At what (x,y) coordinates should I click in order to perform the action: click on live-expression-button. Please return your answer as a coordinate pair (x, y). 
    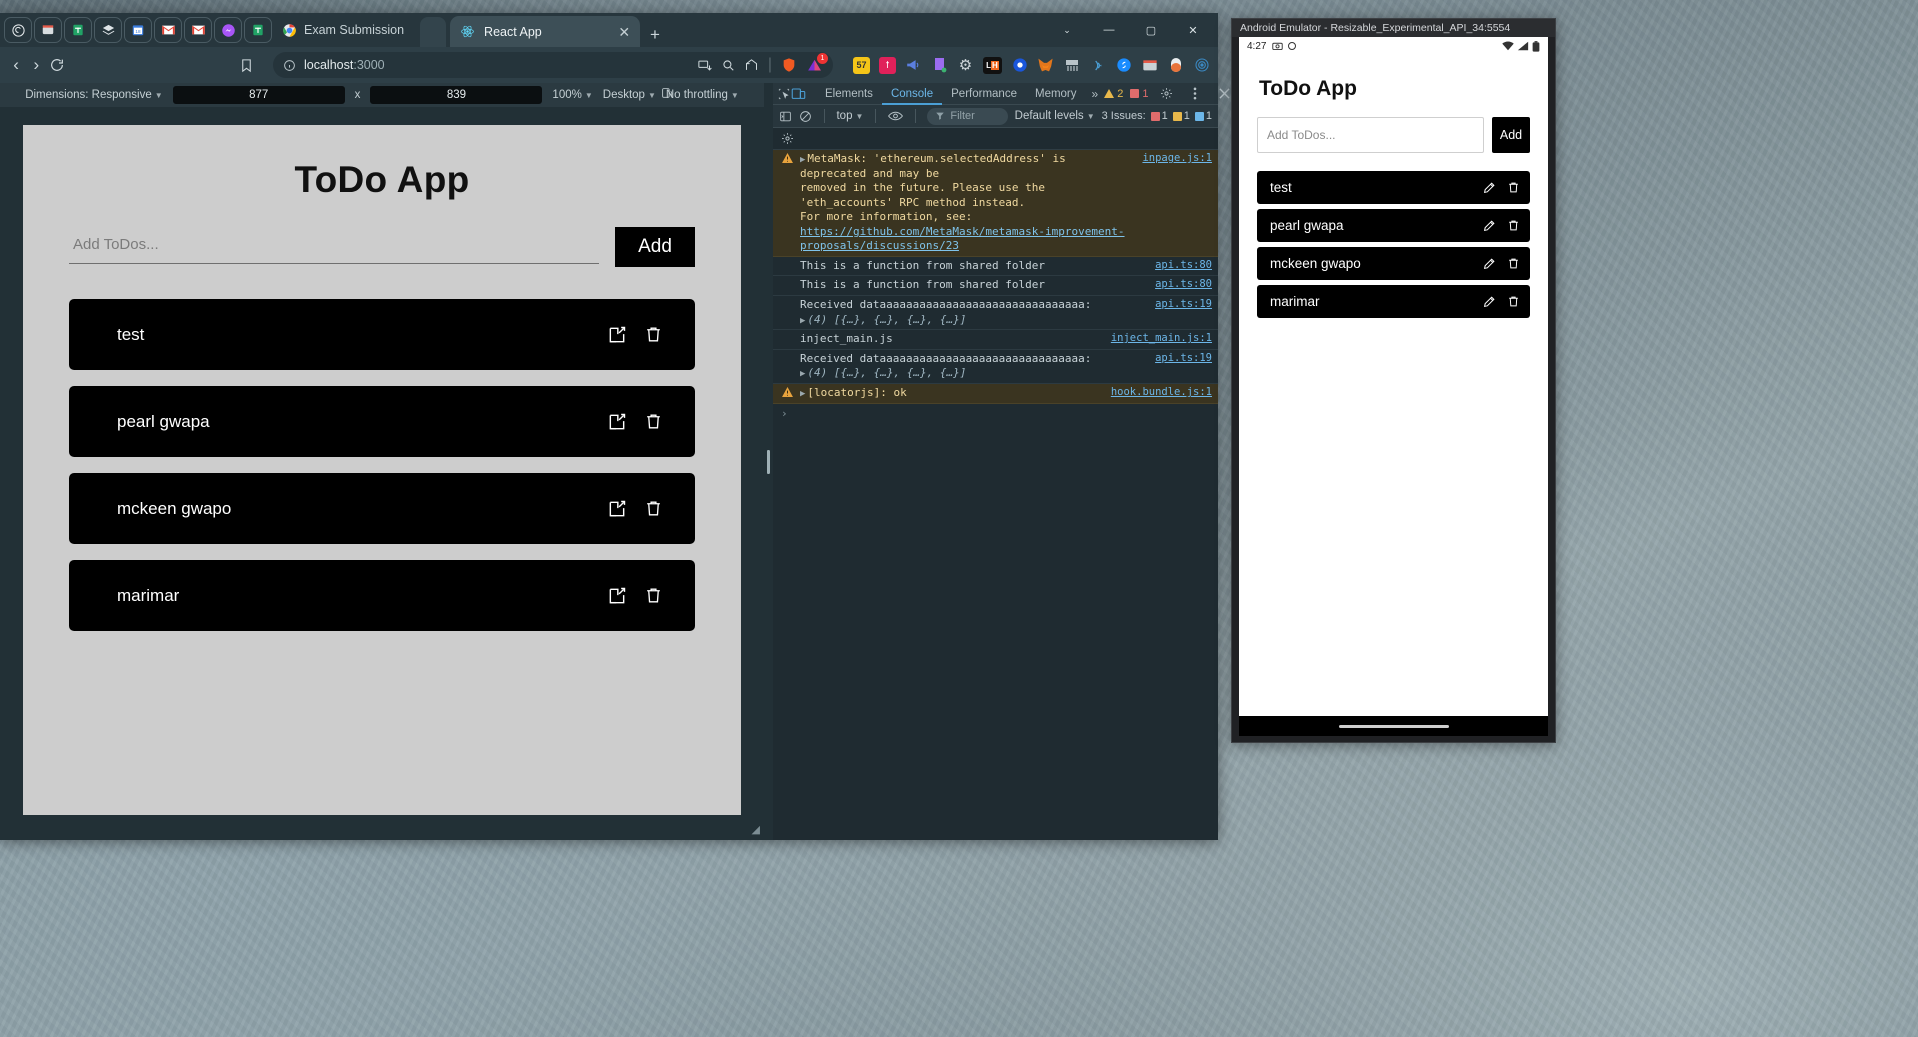
    Looking at the image, I should click on (895, 116).